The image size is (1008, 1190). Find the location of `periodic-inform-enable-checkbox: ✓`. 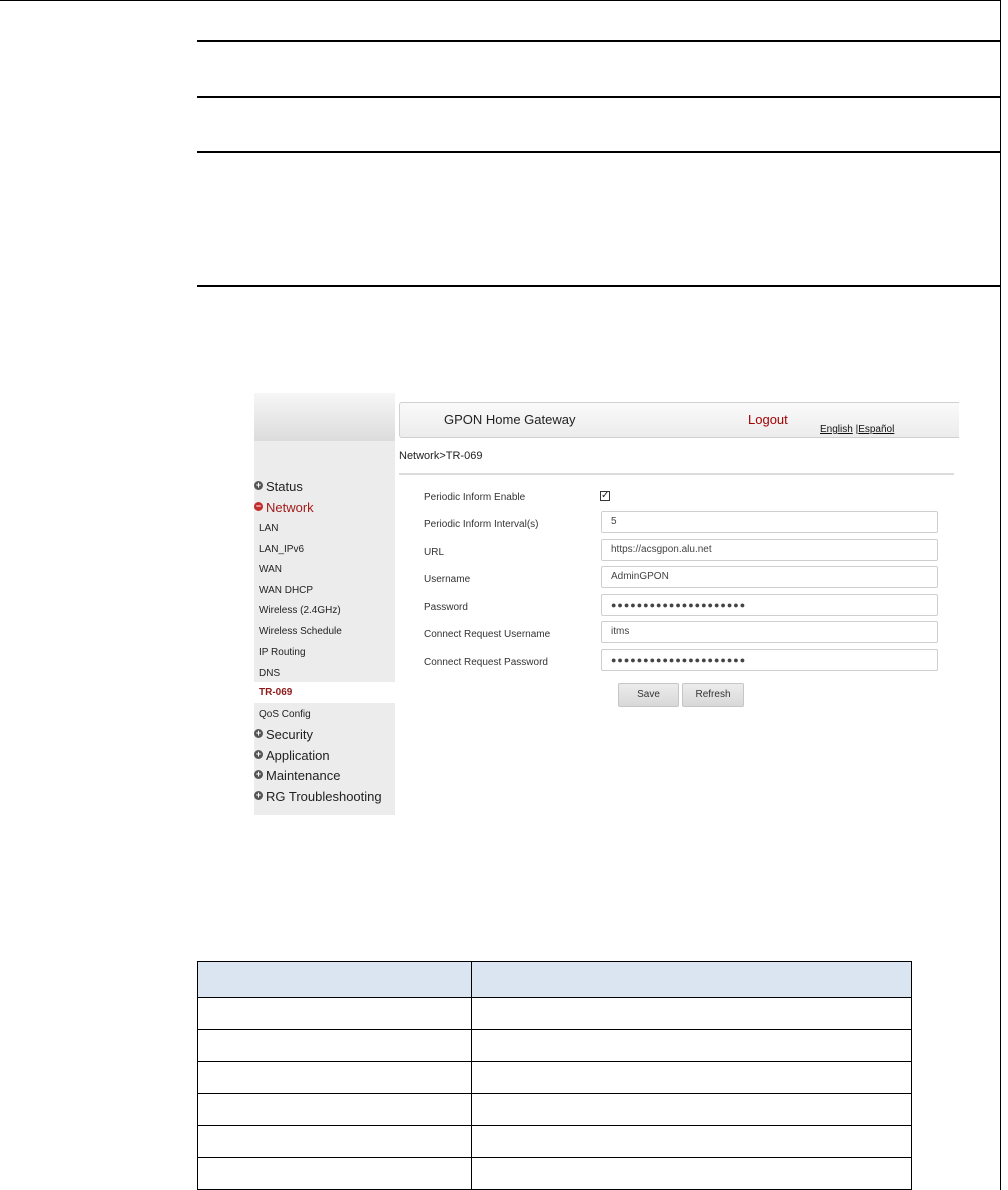

periodic-inform-enable-checkbox: ✓ is located at coordinates (605, 496).